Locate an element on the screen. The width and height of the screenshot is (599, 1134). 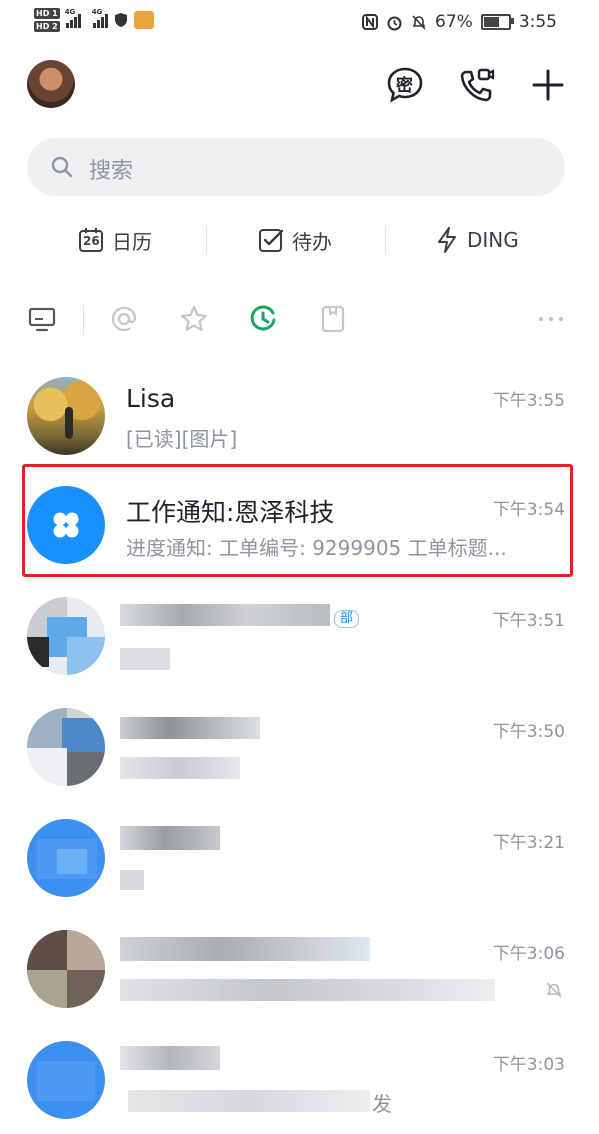
todo-label: 待办 is located at coordinates (312, 241).